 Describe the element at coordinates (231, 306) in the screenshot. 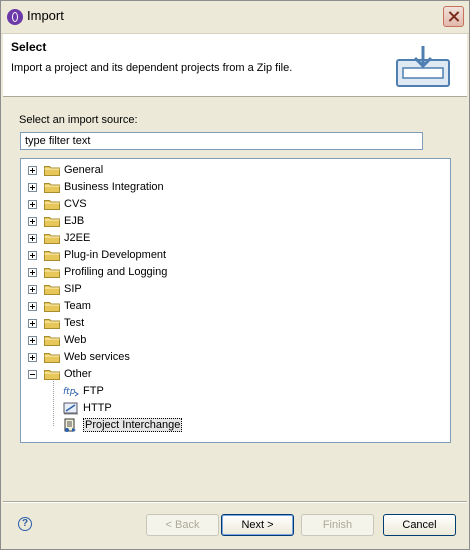

I see `tree-item-team: Team` at that location.